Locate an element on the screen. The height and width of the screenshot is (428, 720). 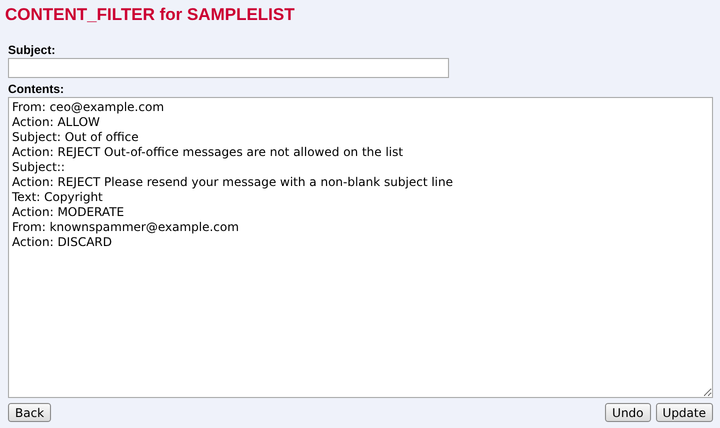
page-title: CONTENT_FILTER for SAMPLELIST is located at coordinates (150, 15).